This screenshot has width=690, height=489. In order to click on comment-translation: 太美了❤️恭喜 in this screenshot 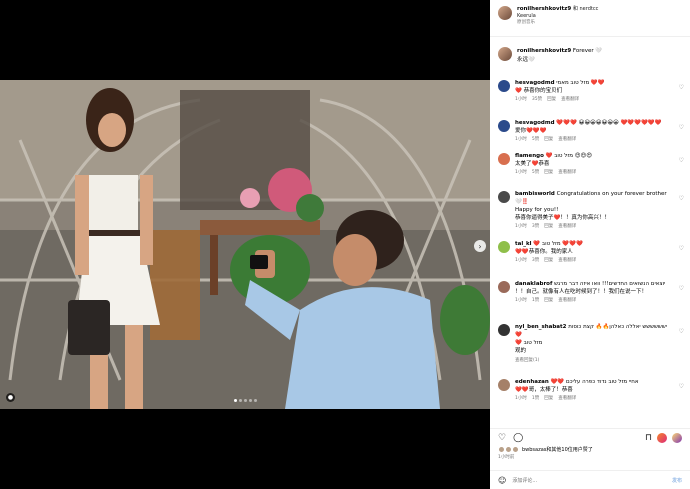, I will do `click(532, 163)`.